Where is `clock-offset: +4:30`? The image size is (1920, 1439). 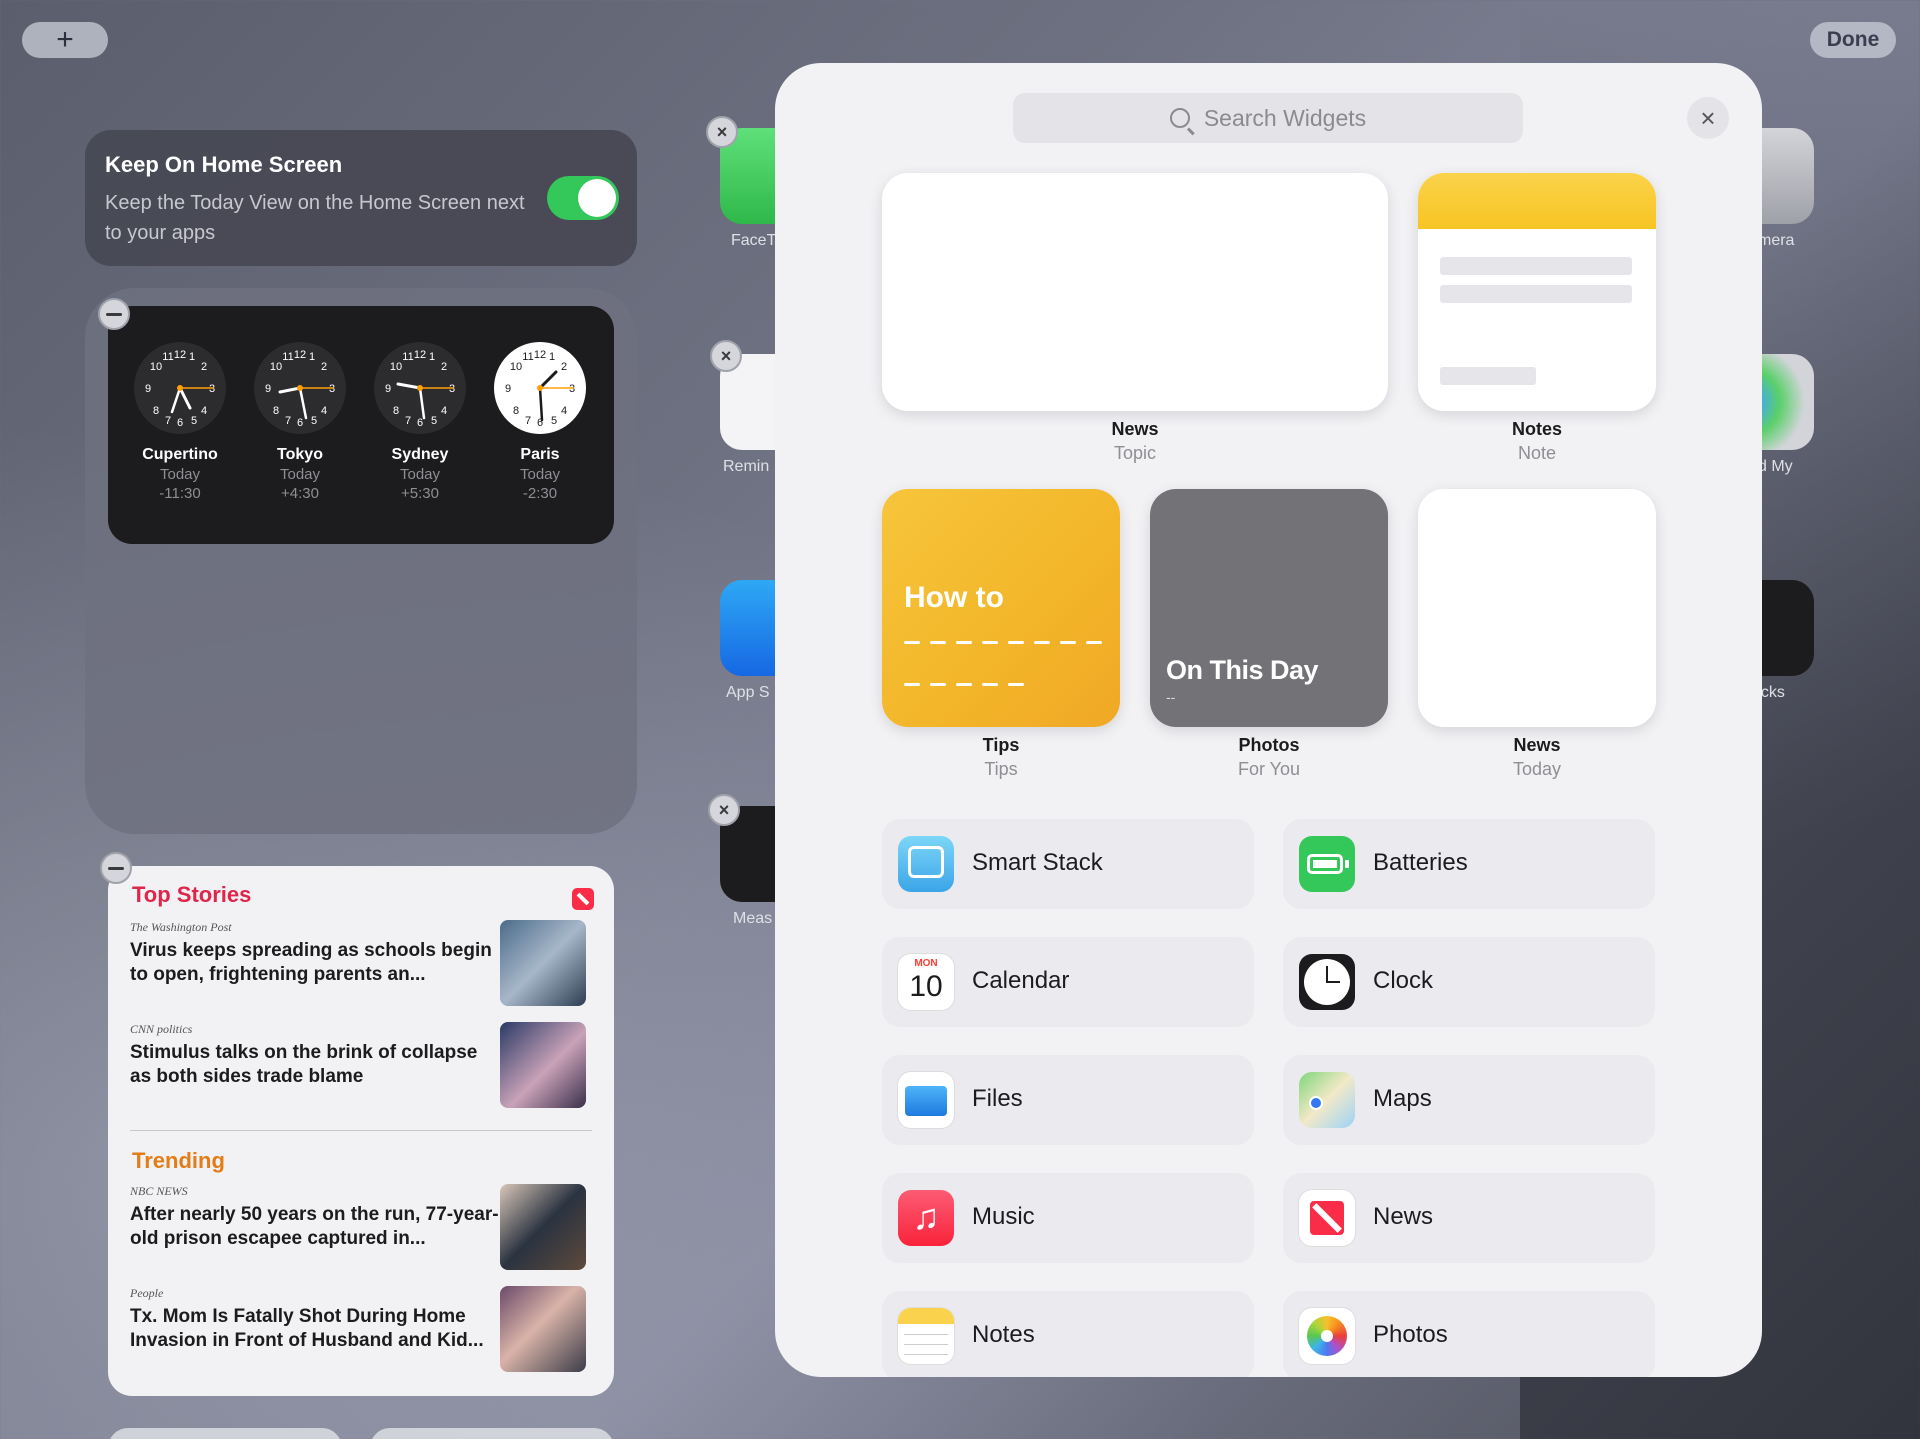
clock-offset: +4:30 is located at coordinates (300, 493).